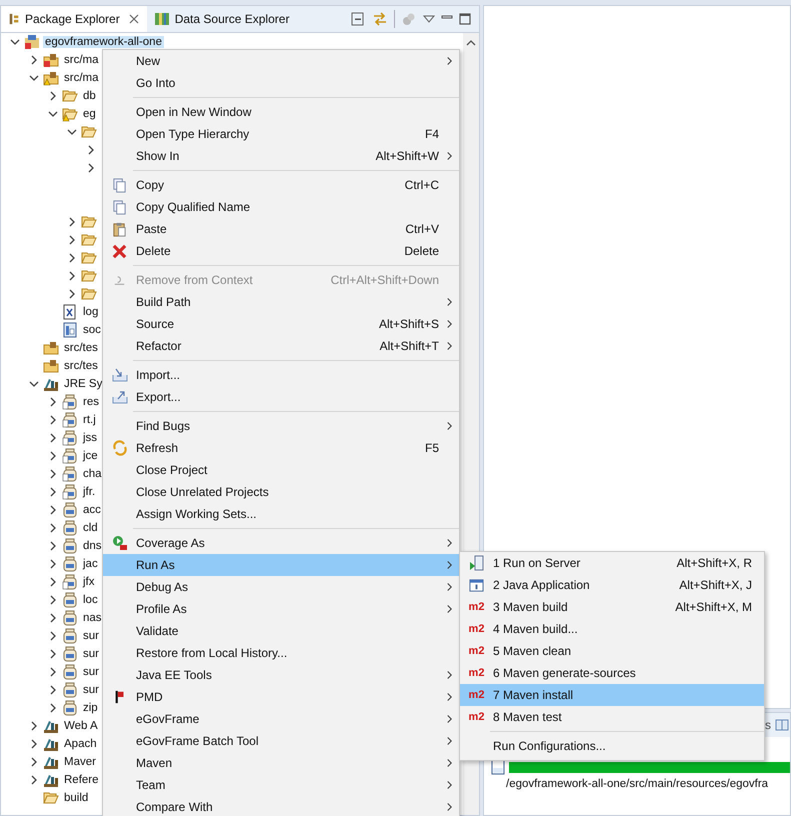 The image size is (791, 816). Describe the element at coordinates (281, 675) in the screenshot. I see `menu-item: Java EE Tools` at that location.